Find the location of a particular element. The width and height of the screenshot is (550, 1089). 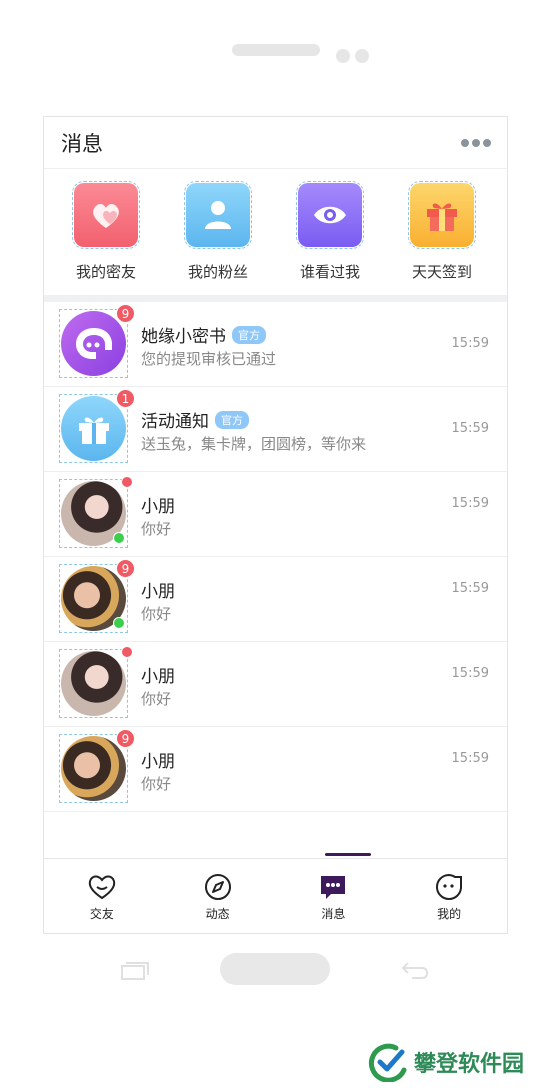

watermark-logo-icon is located at coordinates (387, 1062).